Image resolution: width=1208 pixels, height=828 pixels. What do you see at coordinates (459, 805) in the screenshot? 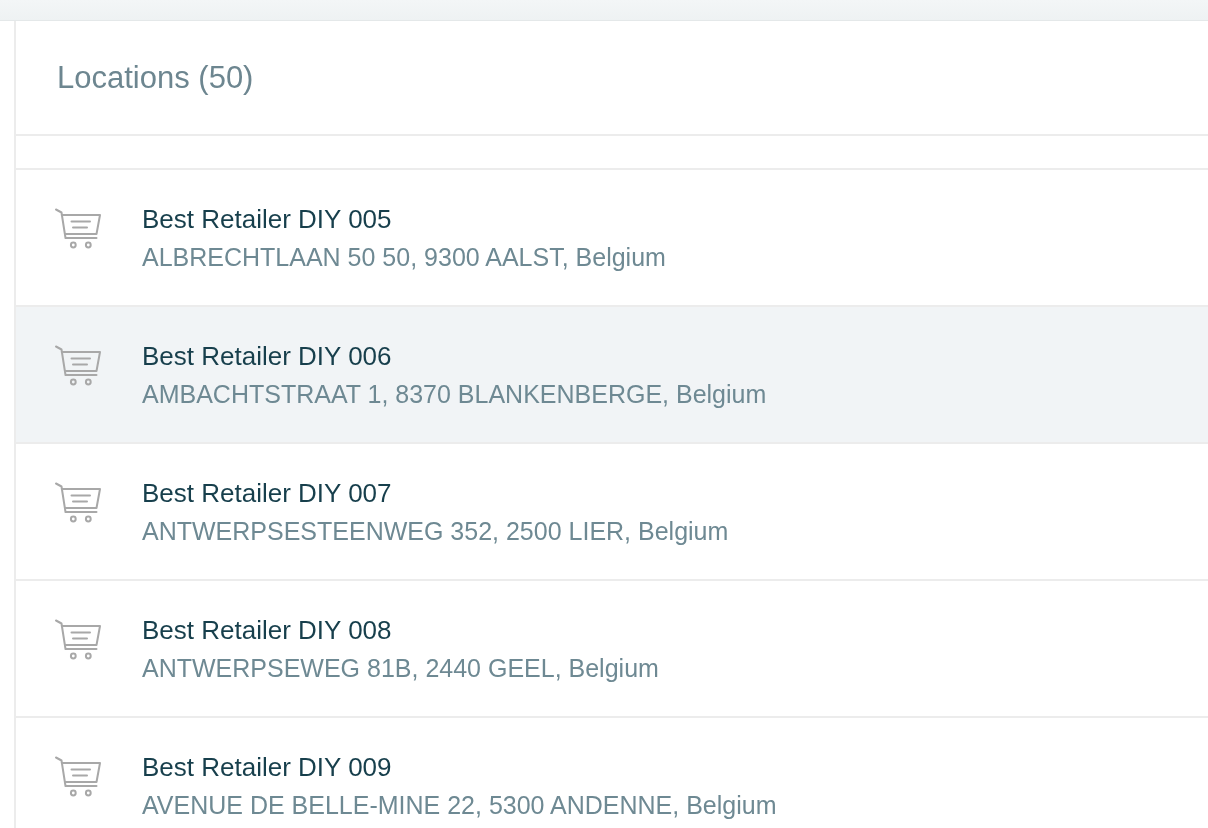
I see `location-address: AVENUE DE BELLE-MINE 22, 5300 ANDENNE, Belgium` at bounding box center [459, 805].